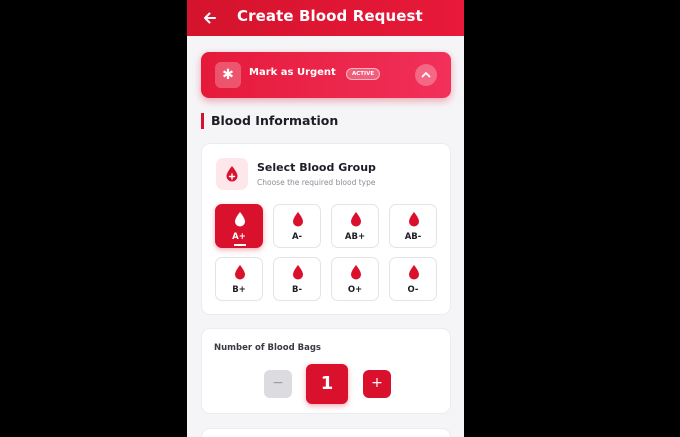 This screenshot has width=680, height=437. I want to click on blood-group-label: AB+, so click(355, 237).